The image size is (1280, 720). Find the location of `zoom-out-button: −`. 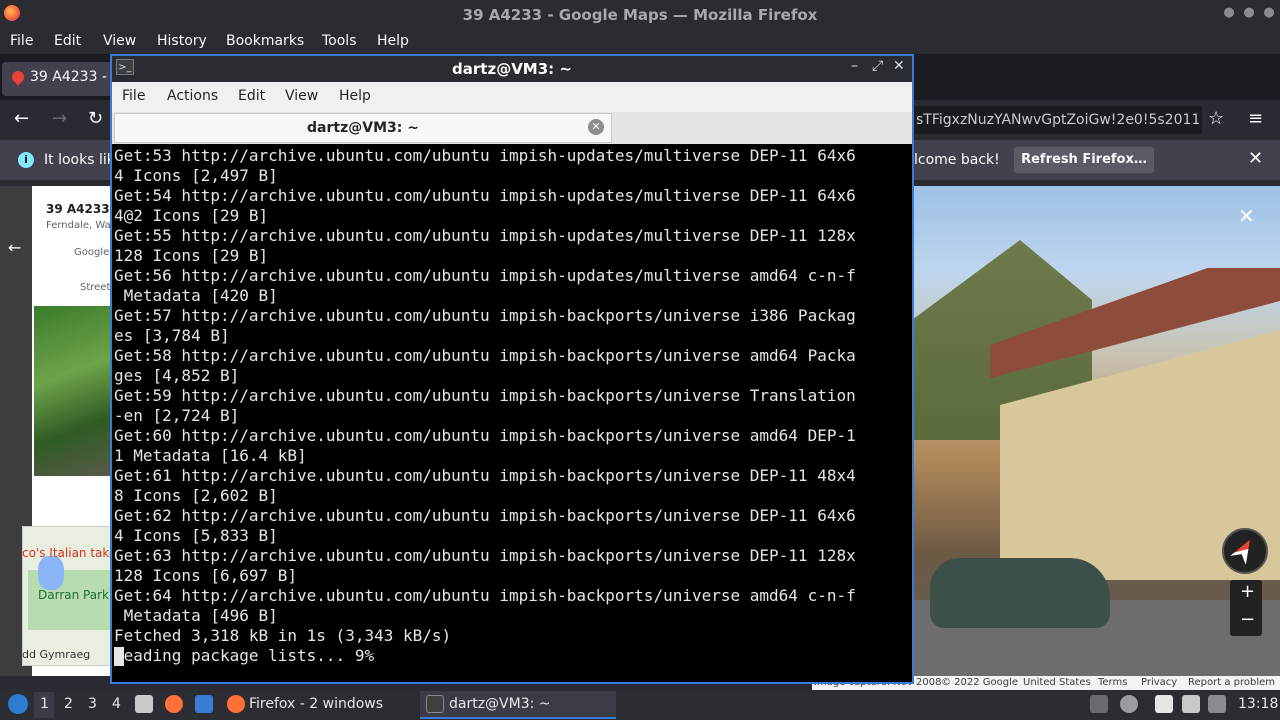

zoom-out-button: − is located at coordinates (1247, 619).